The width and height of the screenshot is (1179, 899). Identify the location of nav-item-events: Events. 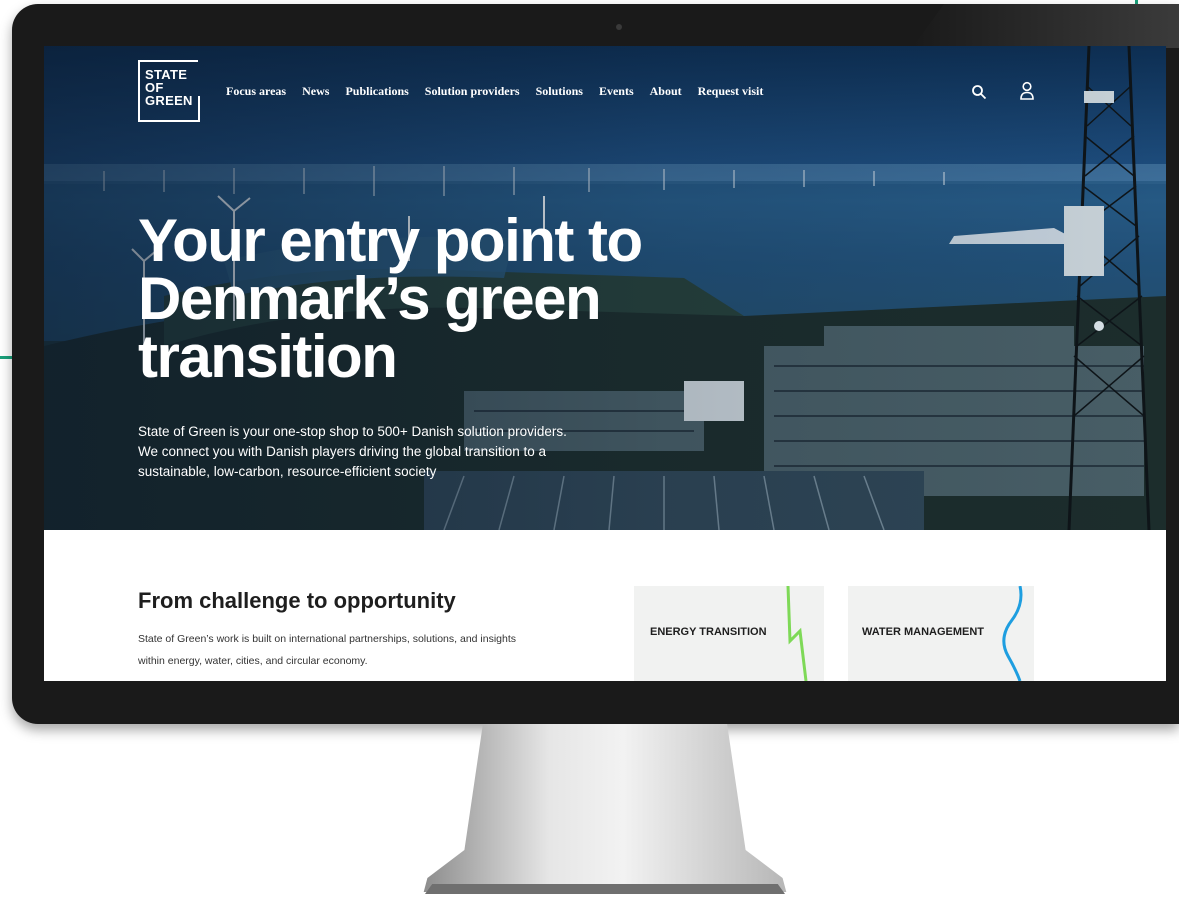
(616, 91).